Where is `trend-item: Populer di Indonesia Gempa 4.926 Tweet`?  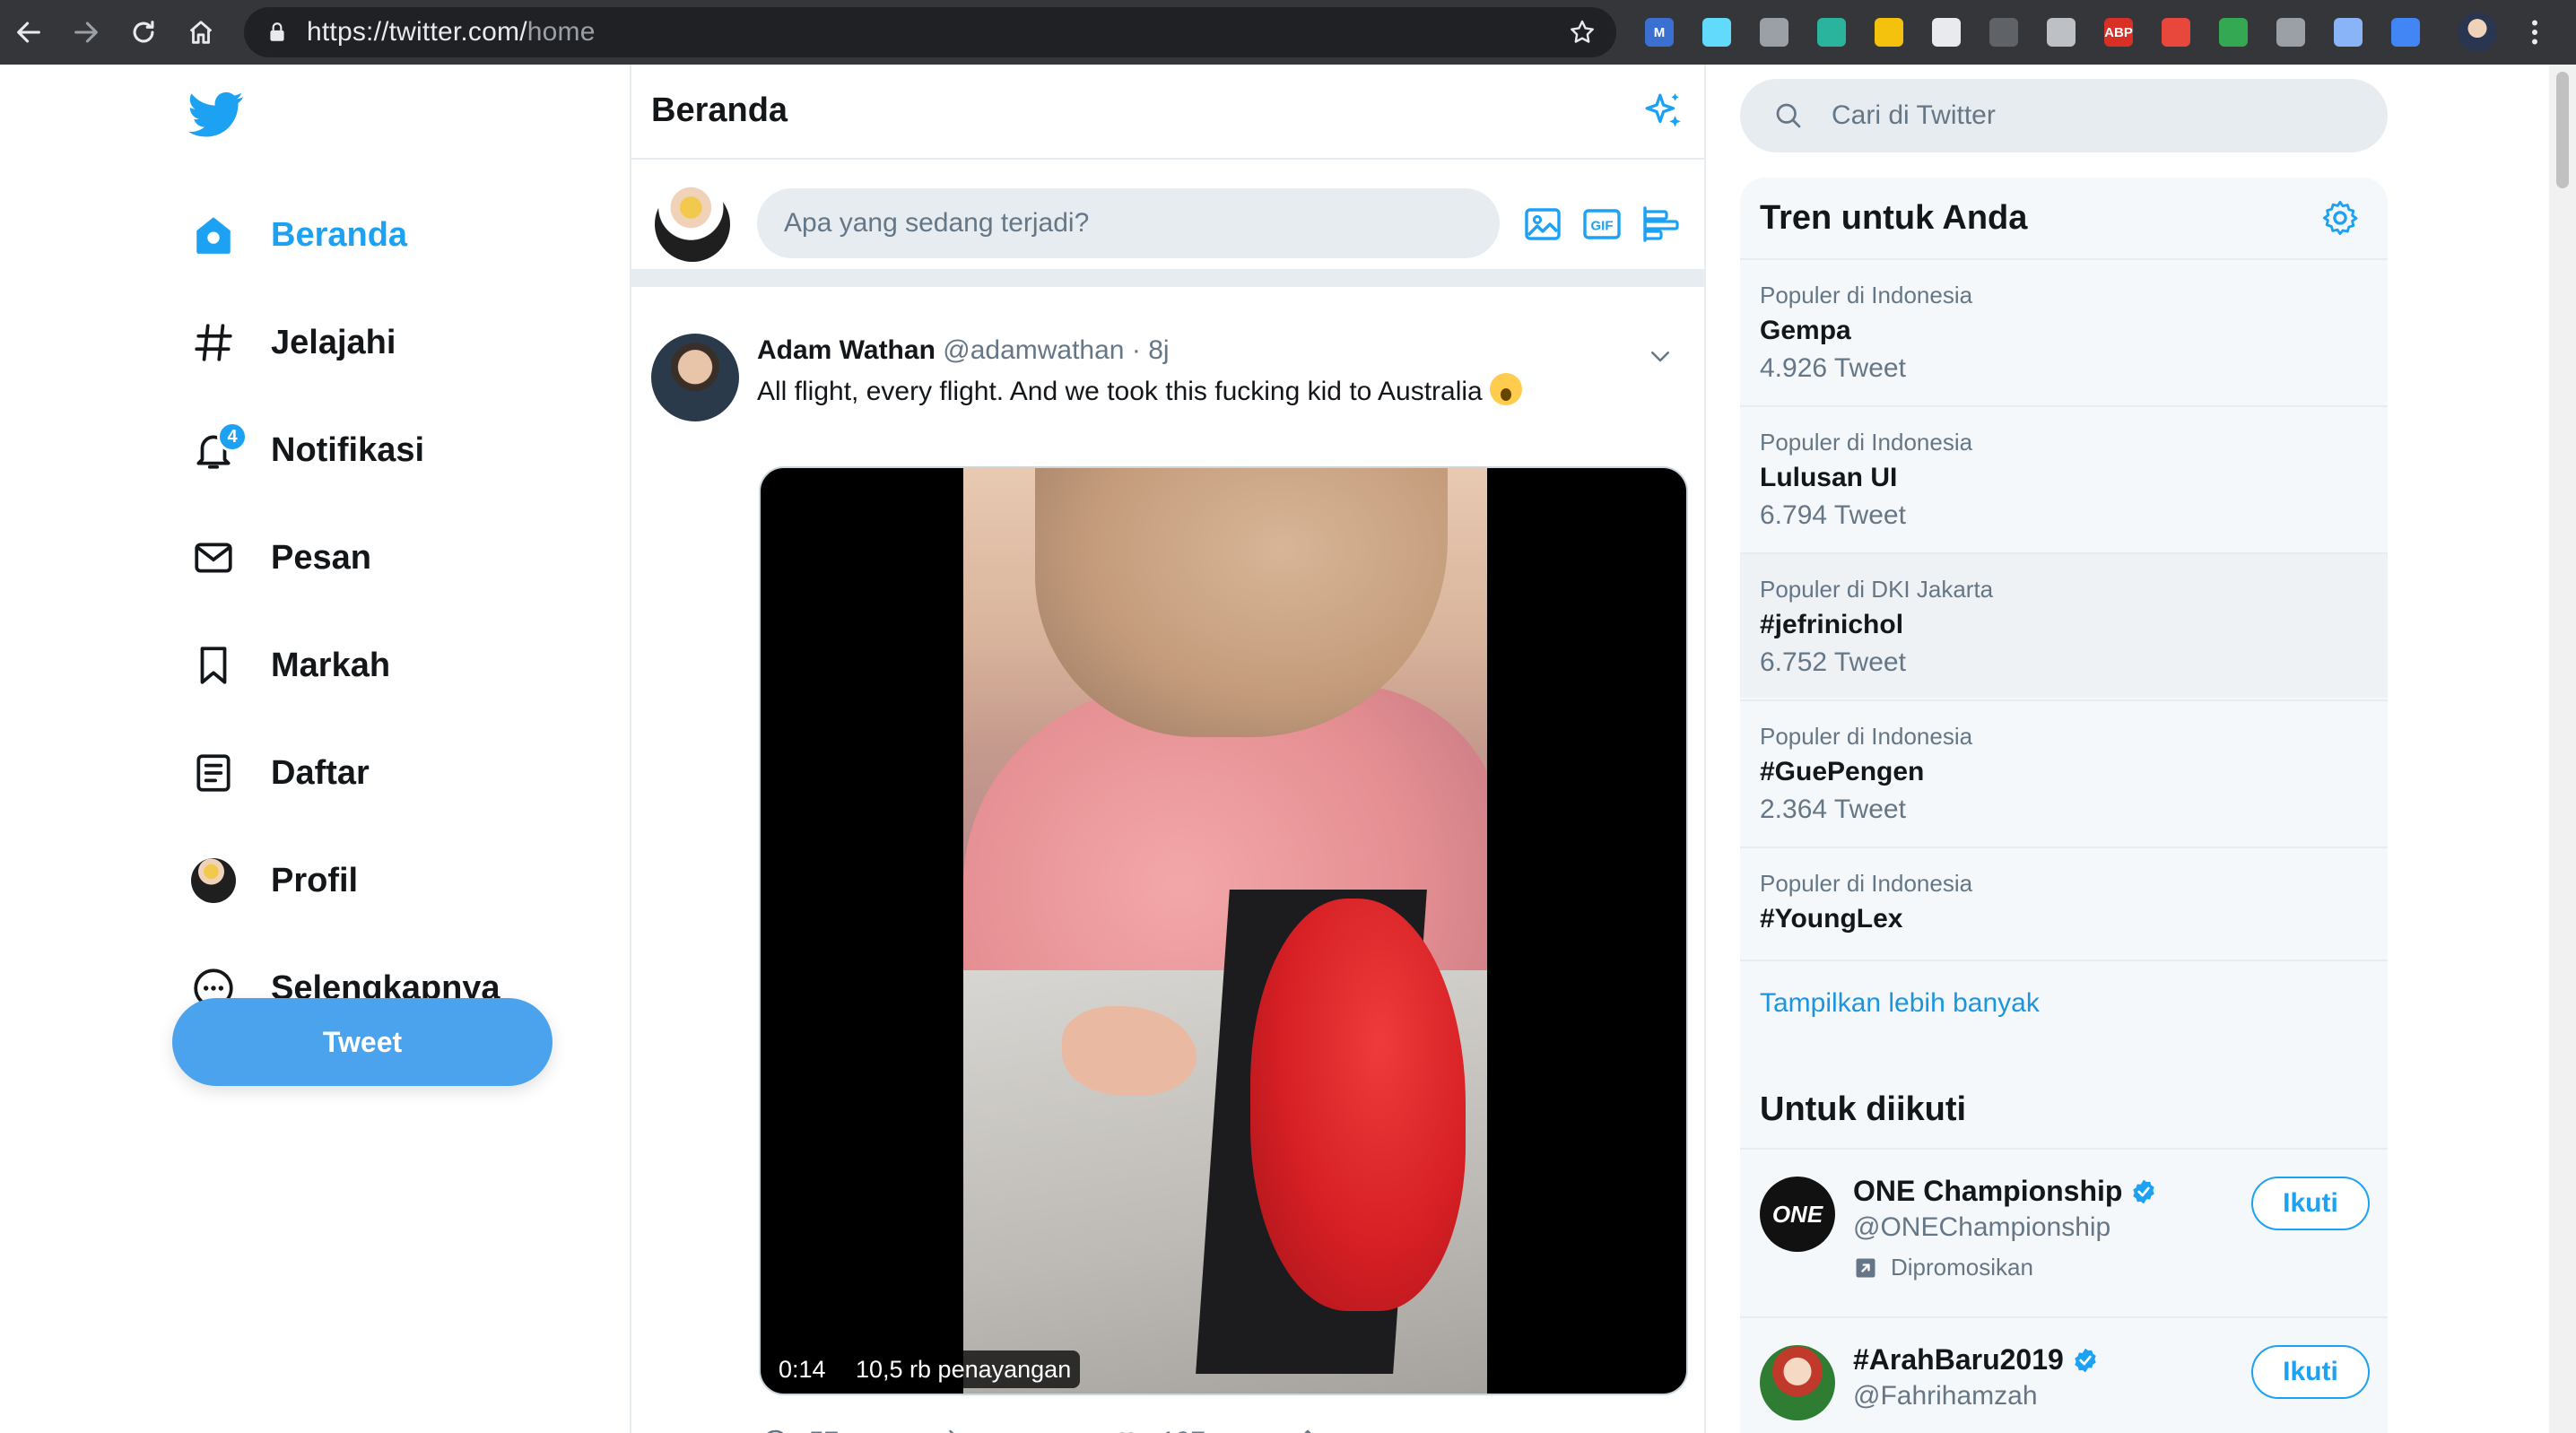
trend-item: Populer di Indonesia Gempa 4.926 Tweet is located at coordinates (2064, 331).